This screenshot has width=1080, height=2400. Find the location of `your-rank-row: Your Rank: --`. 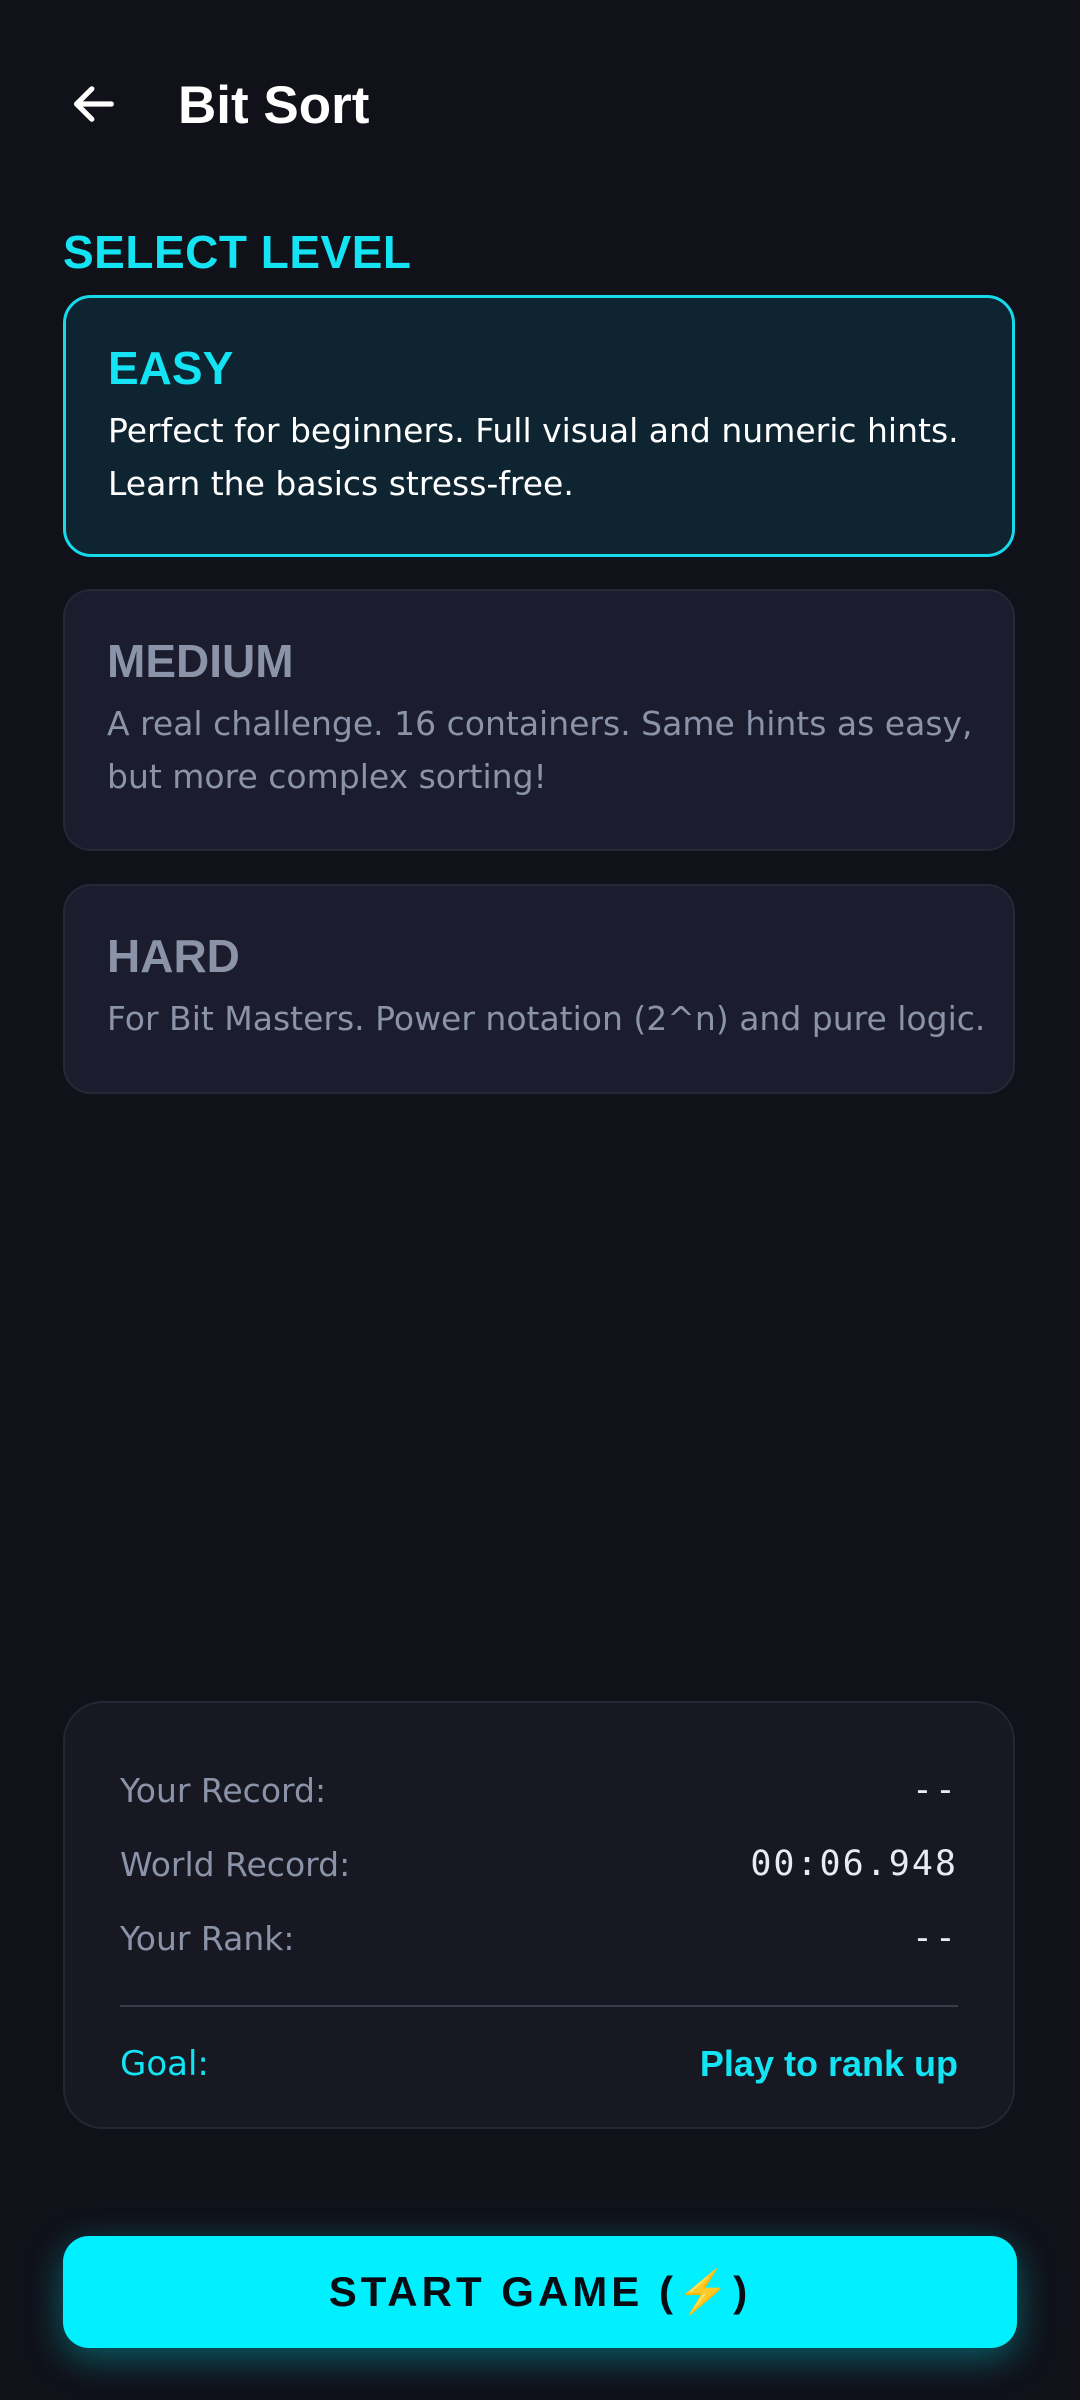

your-rank-row: Your Rank: -- is located at coordinates (539, 1938).